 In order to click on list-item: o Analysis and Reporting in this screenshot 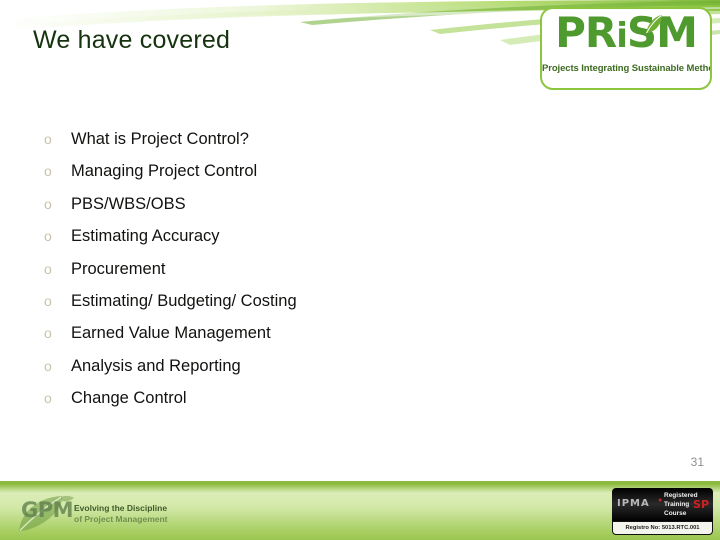, I will do `click(304, 374)`.